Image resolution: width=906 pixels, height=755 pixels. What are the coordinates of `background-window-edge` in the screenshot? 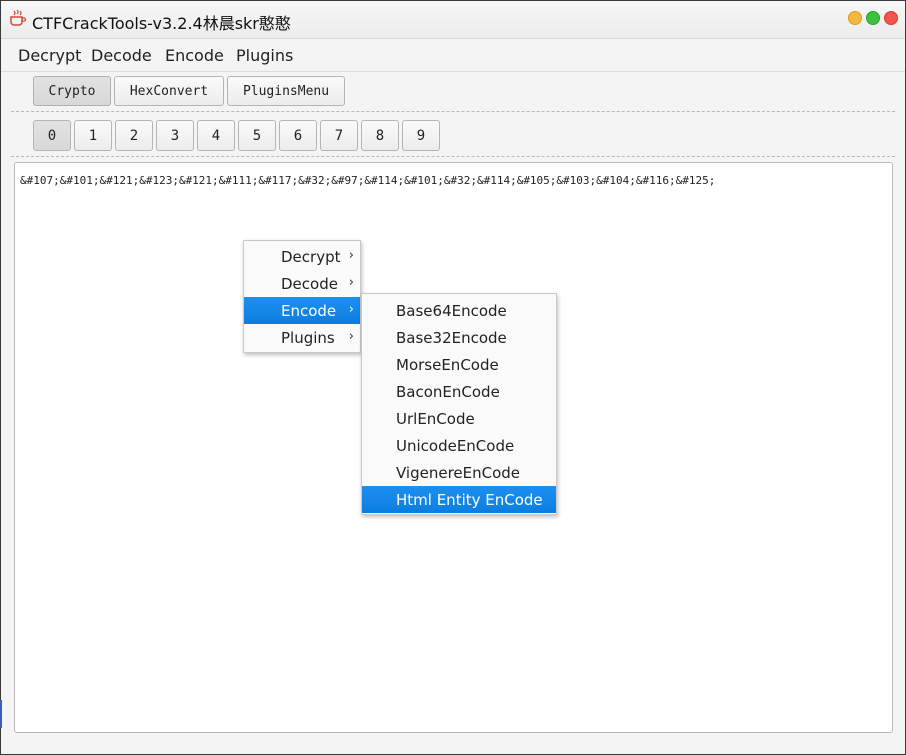 It's located at (1, 714).